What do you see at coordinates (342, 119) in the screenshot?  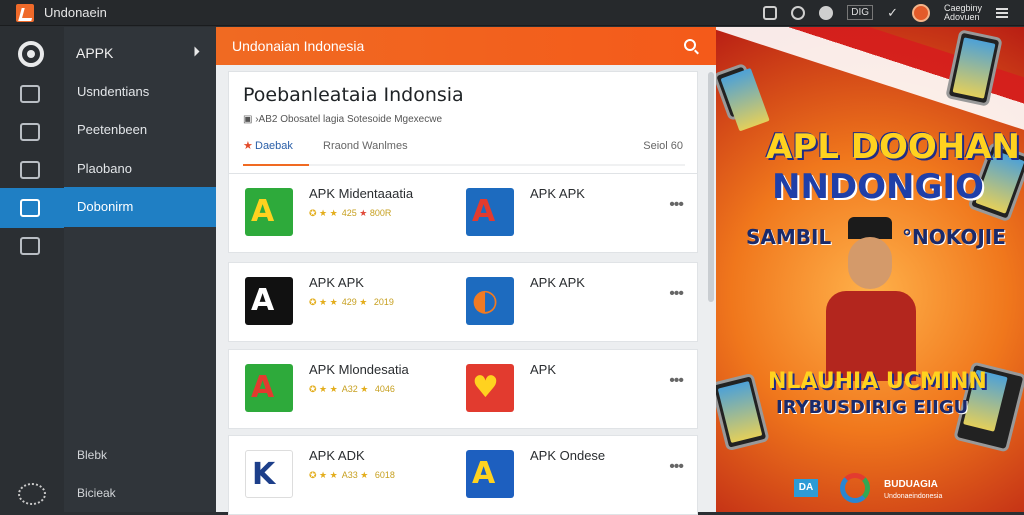 I see `info-subtitle: ▣ ›AB2 Obosatel lagia Sotesoide Mgexecwe` at bounding box center [342, 119].